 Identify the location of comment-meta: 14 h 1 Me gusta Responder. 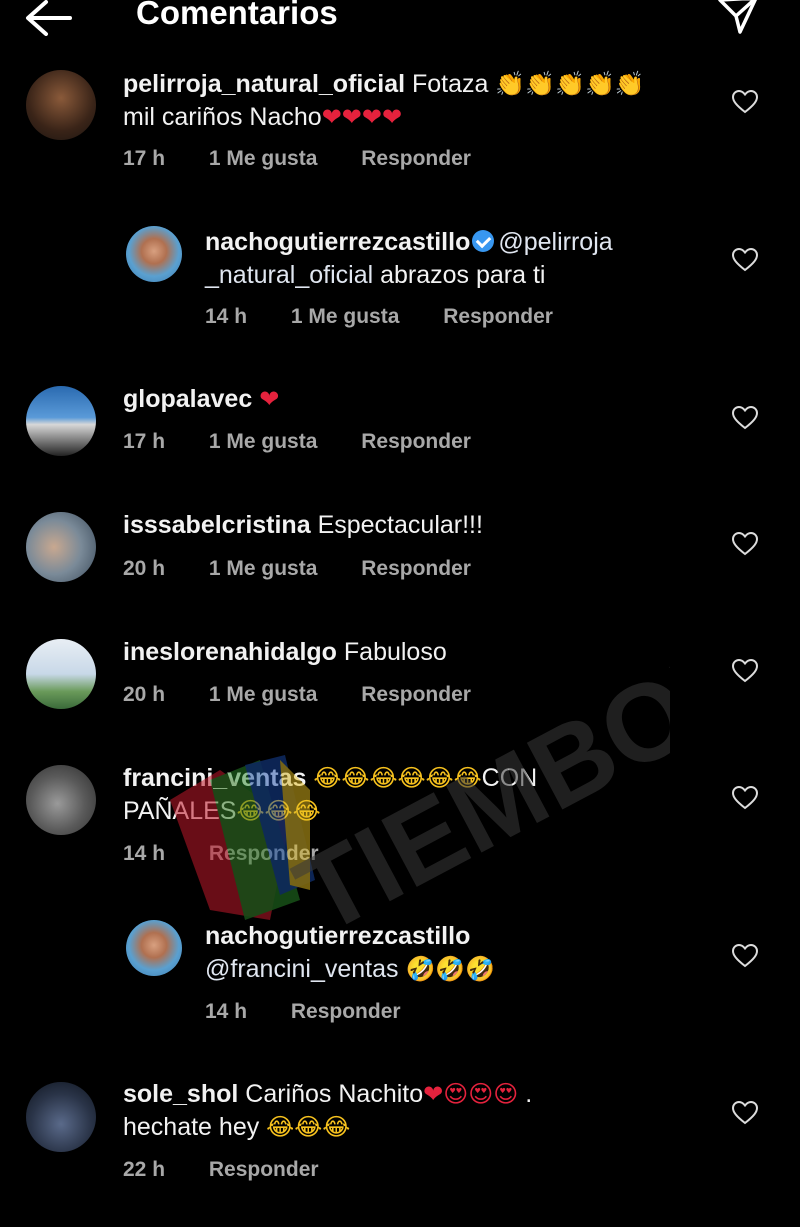
(398, 317).